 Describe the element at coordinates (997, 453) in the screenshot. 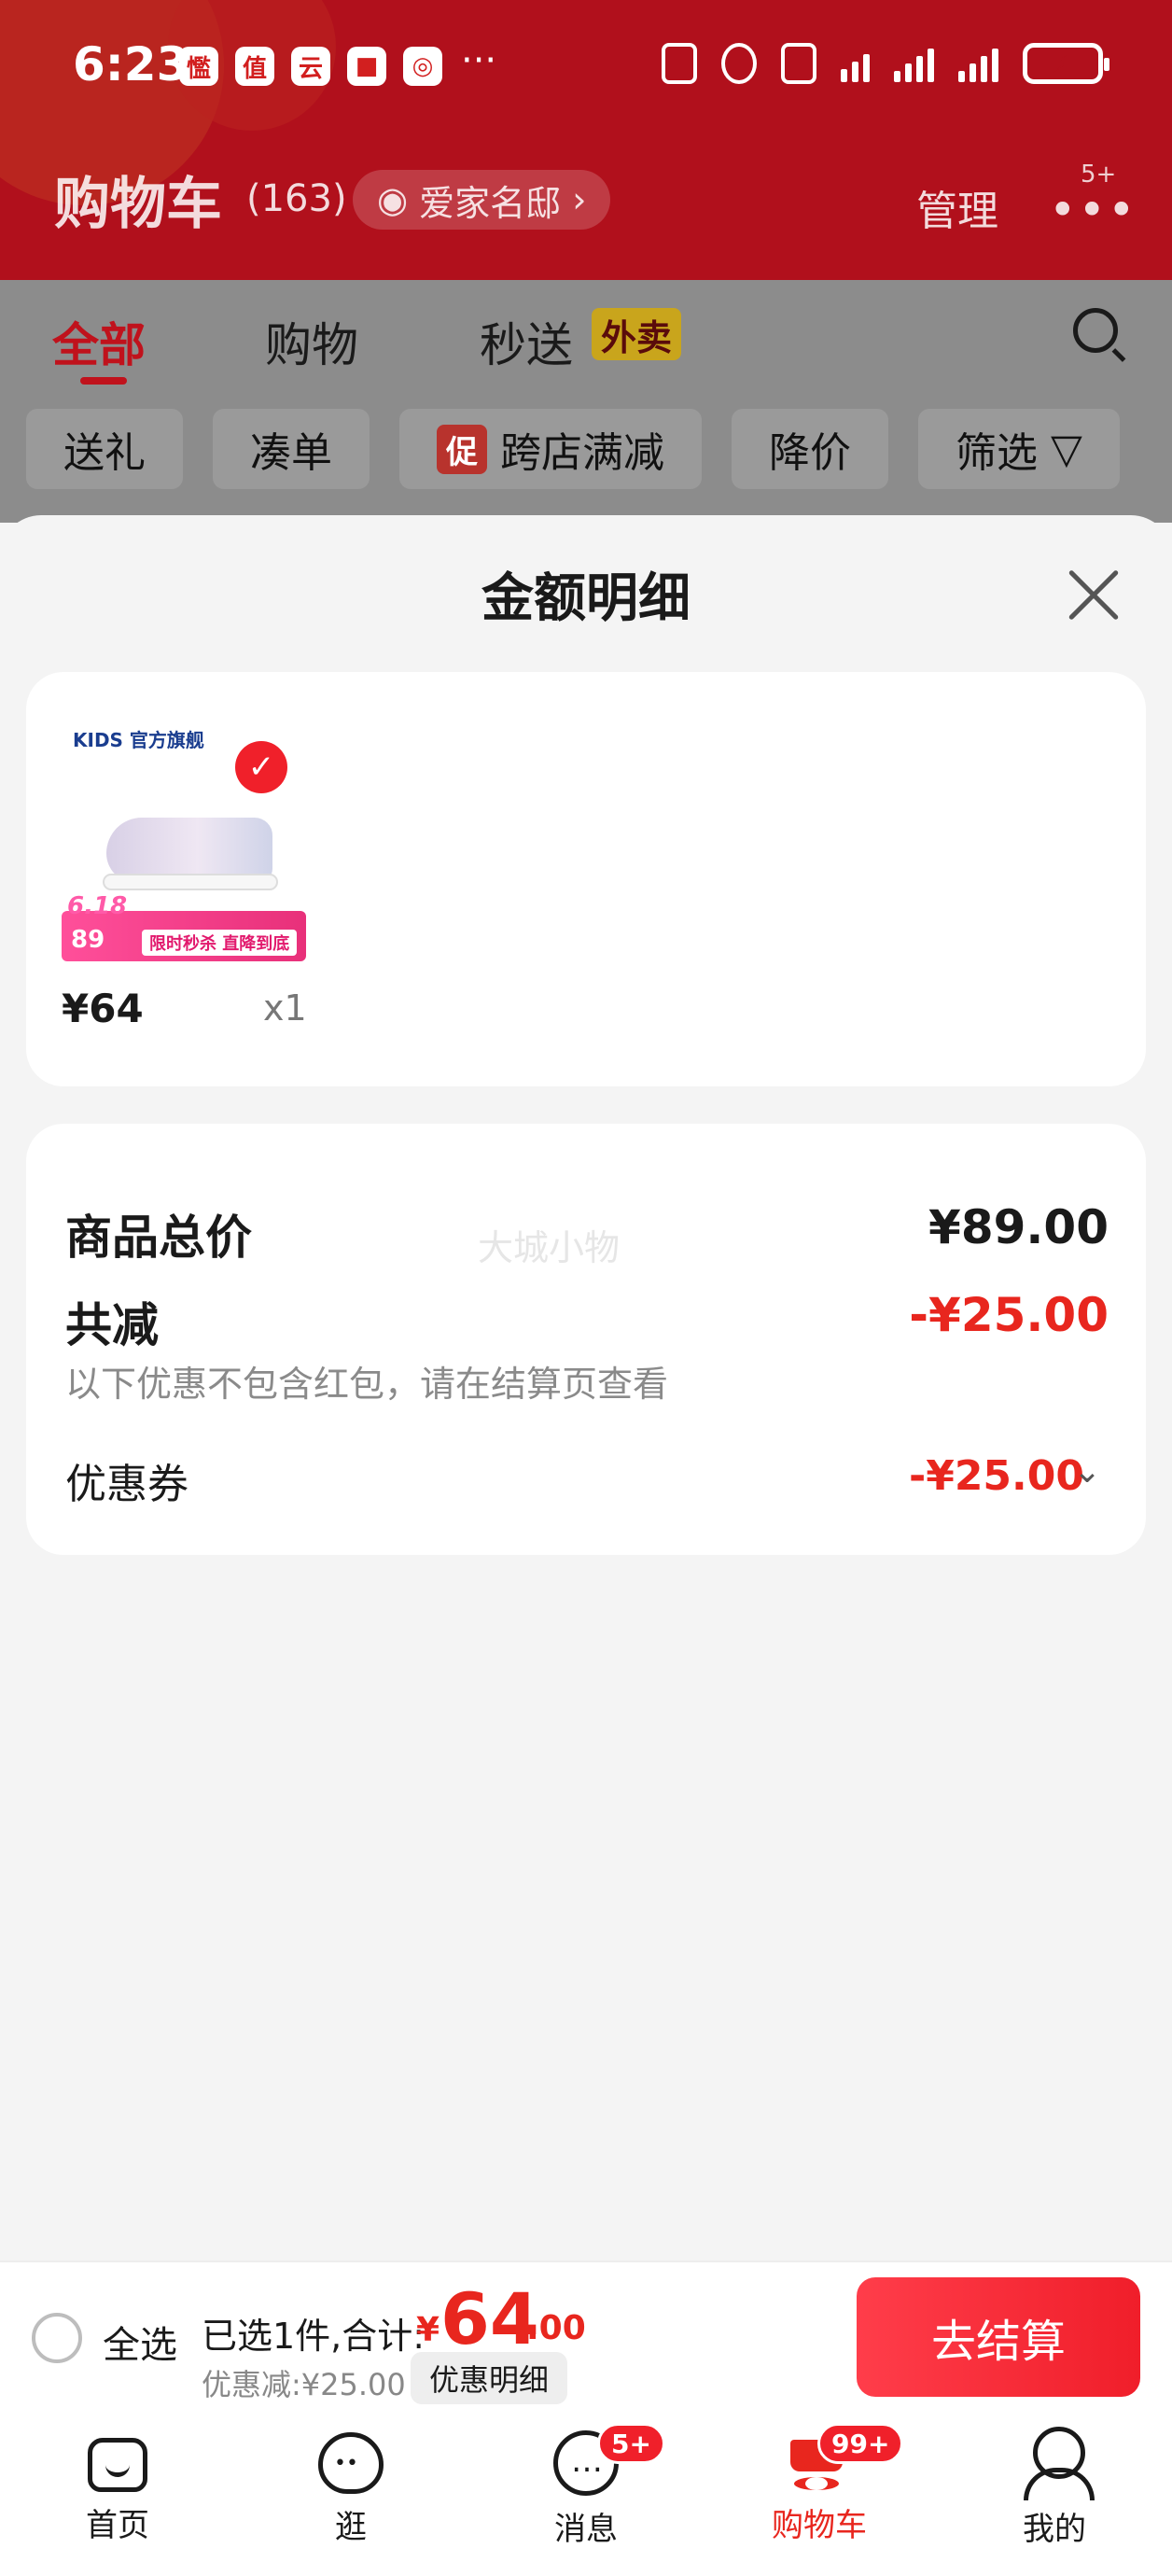

I see `chip-label: 筛选` at that location.